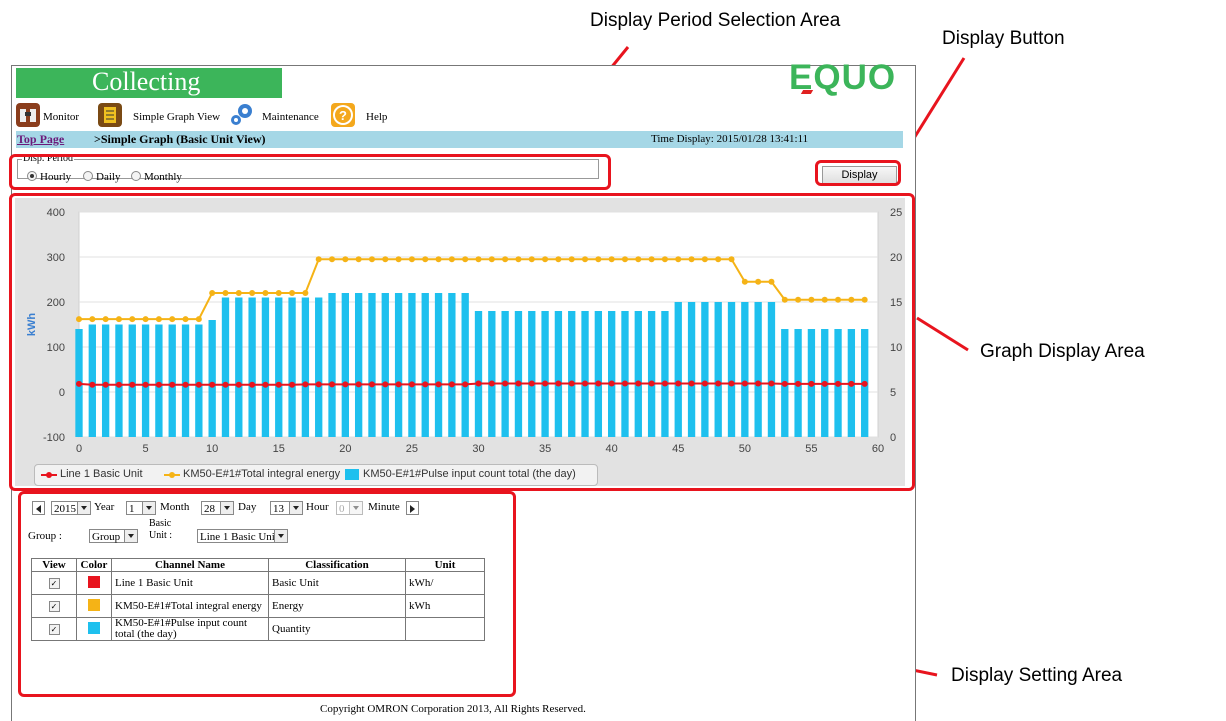  I want to click on period-selection: Disp. Period Hourly Daily Monthly, so click(311, 169).